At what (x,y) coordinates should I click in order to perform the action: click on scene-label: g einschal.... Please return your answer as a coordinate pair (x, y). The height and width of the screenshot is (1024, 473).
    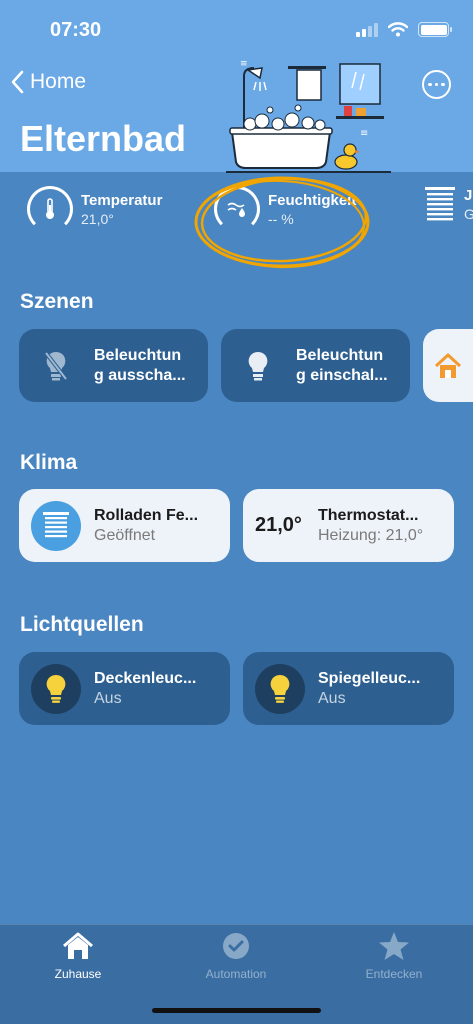
    Looking at the image, I should click on (342, 375).